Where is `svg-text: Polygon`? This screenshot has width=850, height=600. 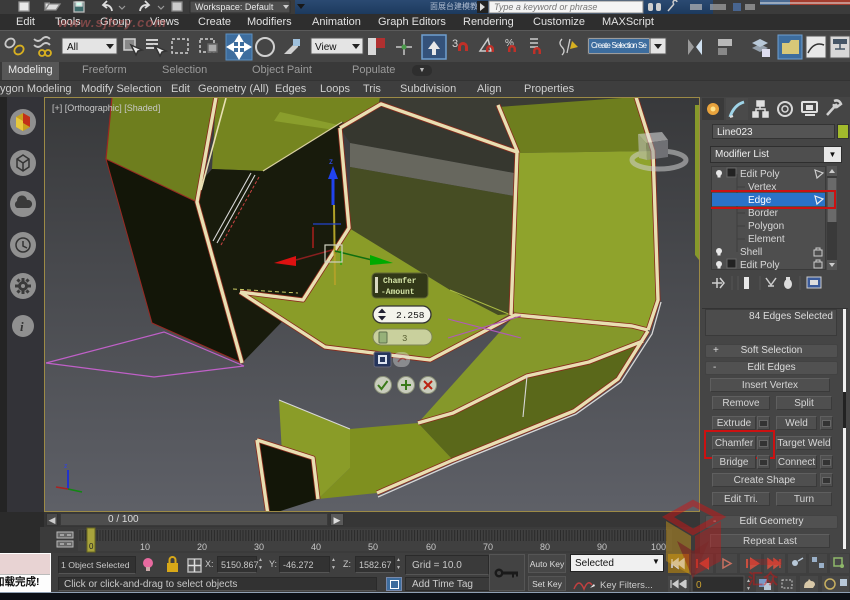
svg-text: Polygon is located at coordinates (766, 226).